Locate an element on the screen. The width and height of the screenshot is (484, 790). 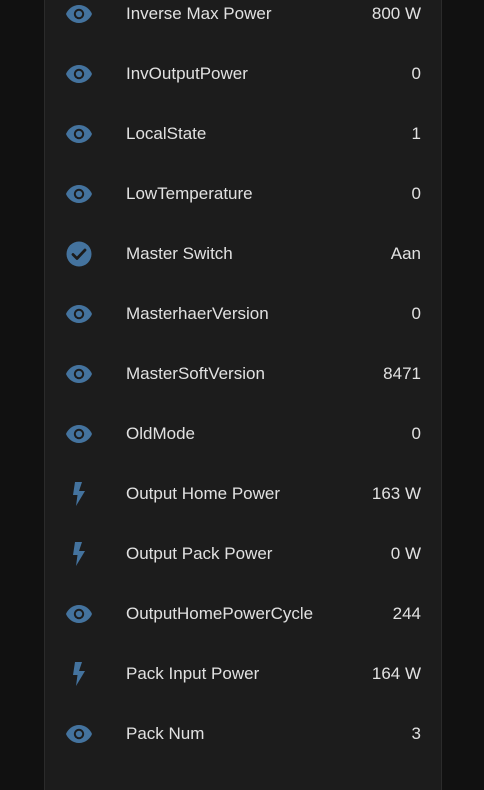
entity-row-output-home-power: Output Home Power 163 W is located at coordinates (243, 494).